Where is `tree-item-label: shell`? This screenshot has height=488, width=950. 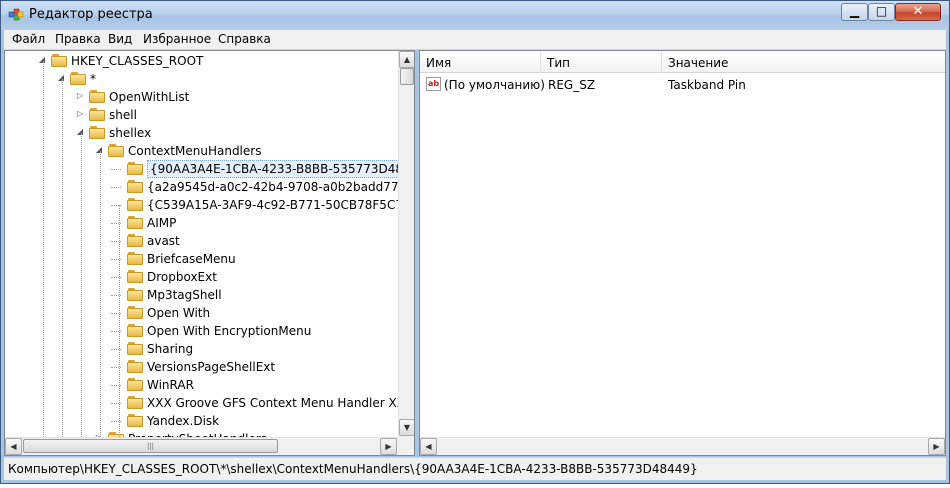
tree-item-label: shell is located at coordinates (123, 115).